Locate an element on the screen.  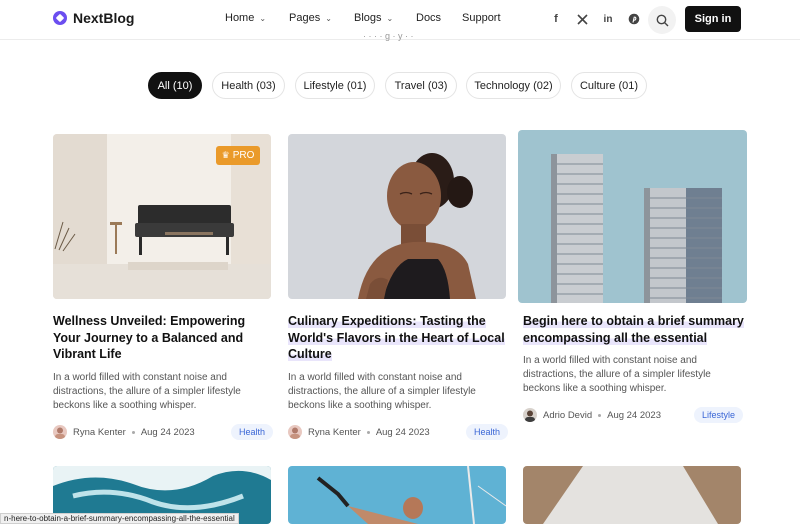
nav-label: Pages is located at coordinates (305, 18).